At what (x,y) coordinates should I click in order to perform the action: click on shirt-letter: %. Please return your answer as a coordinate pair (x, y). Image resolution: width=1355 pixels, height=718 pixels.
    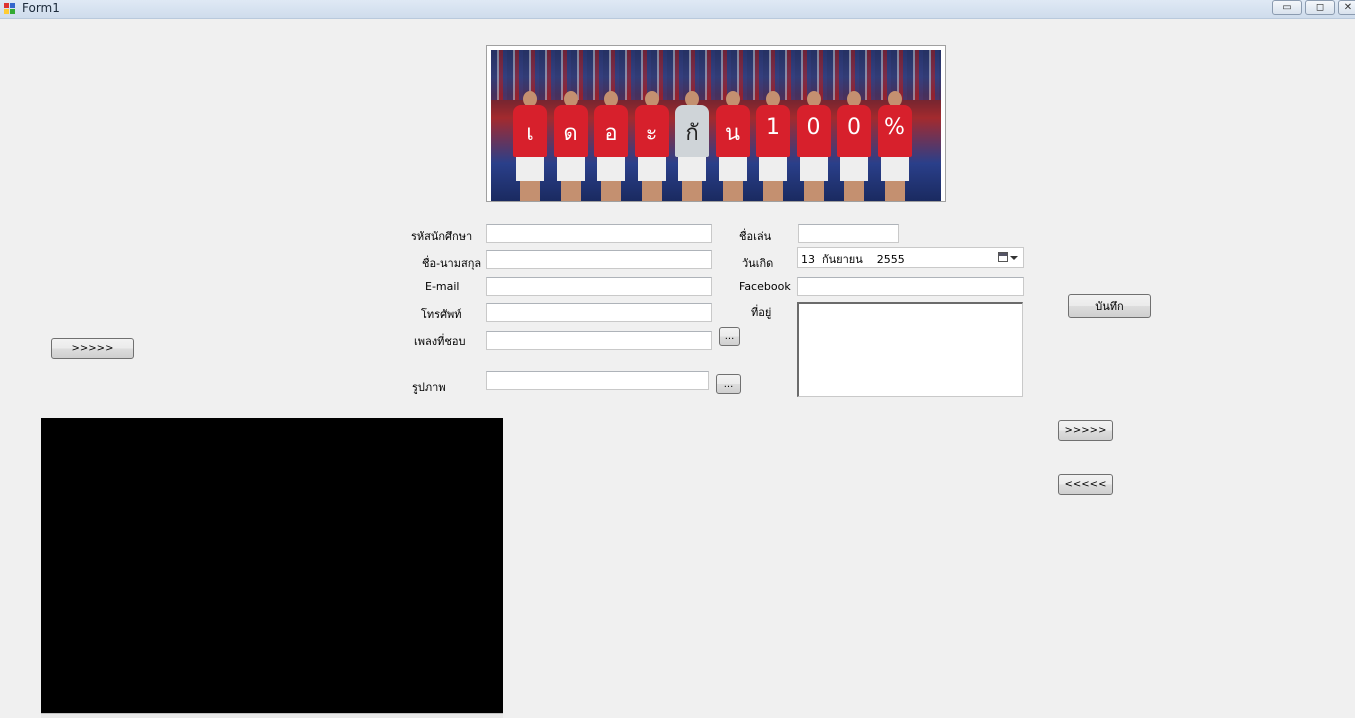
    Looking at the image, I should click on (894, 127).